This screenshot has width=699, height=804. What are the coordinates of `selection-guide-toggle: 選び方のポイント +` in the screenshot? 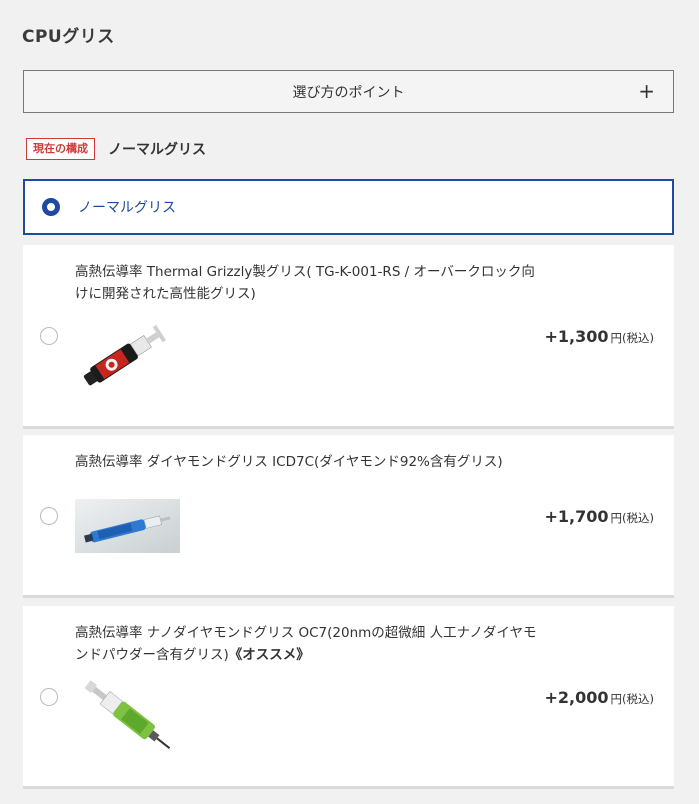 It's located at (348, 91).